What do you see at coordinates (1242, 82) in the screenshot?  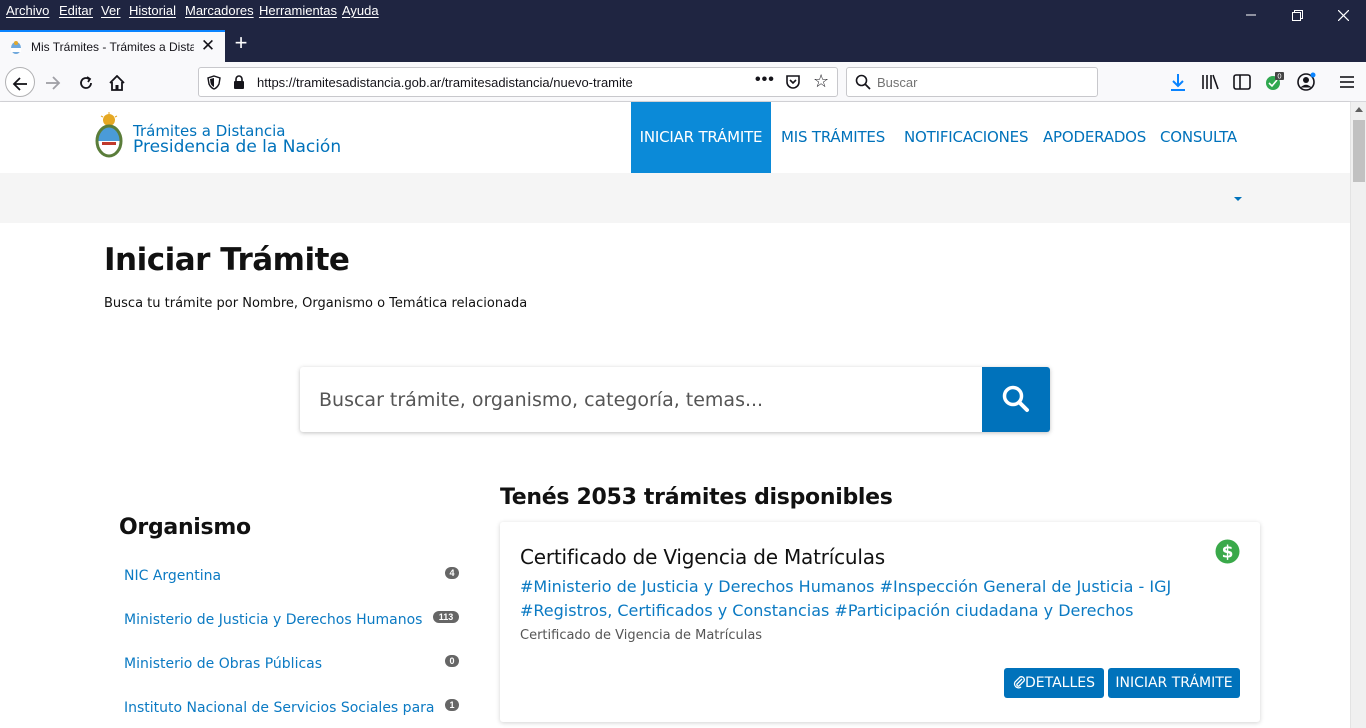 I see `sidebar-icon` at bounding box center [1242, 82].